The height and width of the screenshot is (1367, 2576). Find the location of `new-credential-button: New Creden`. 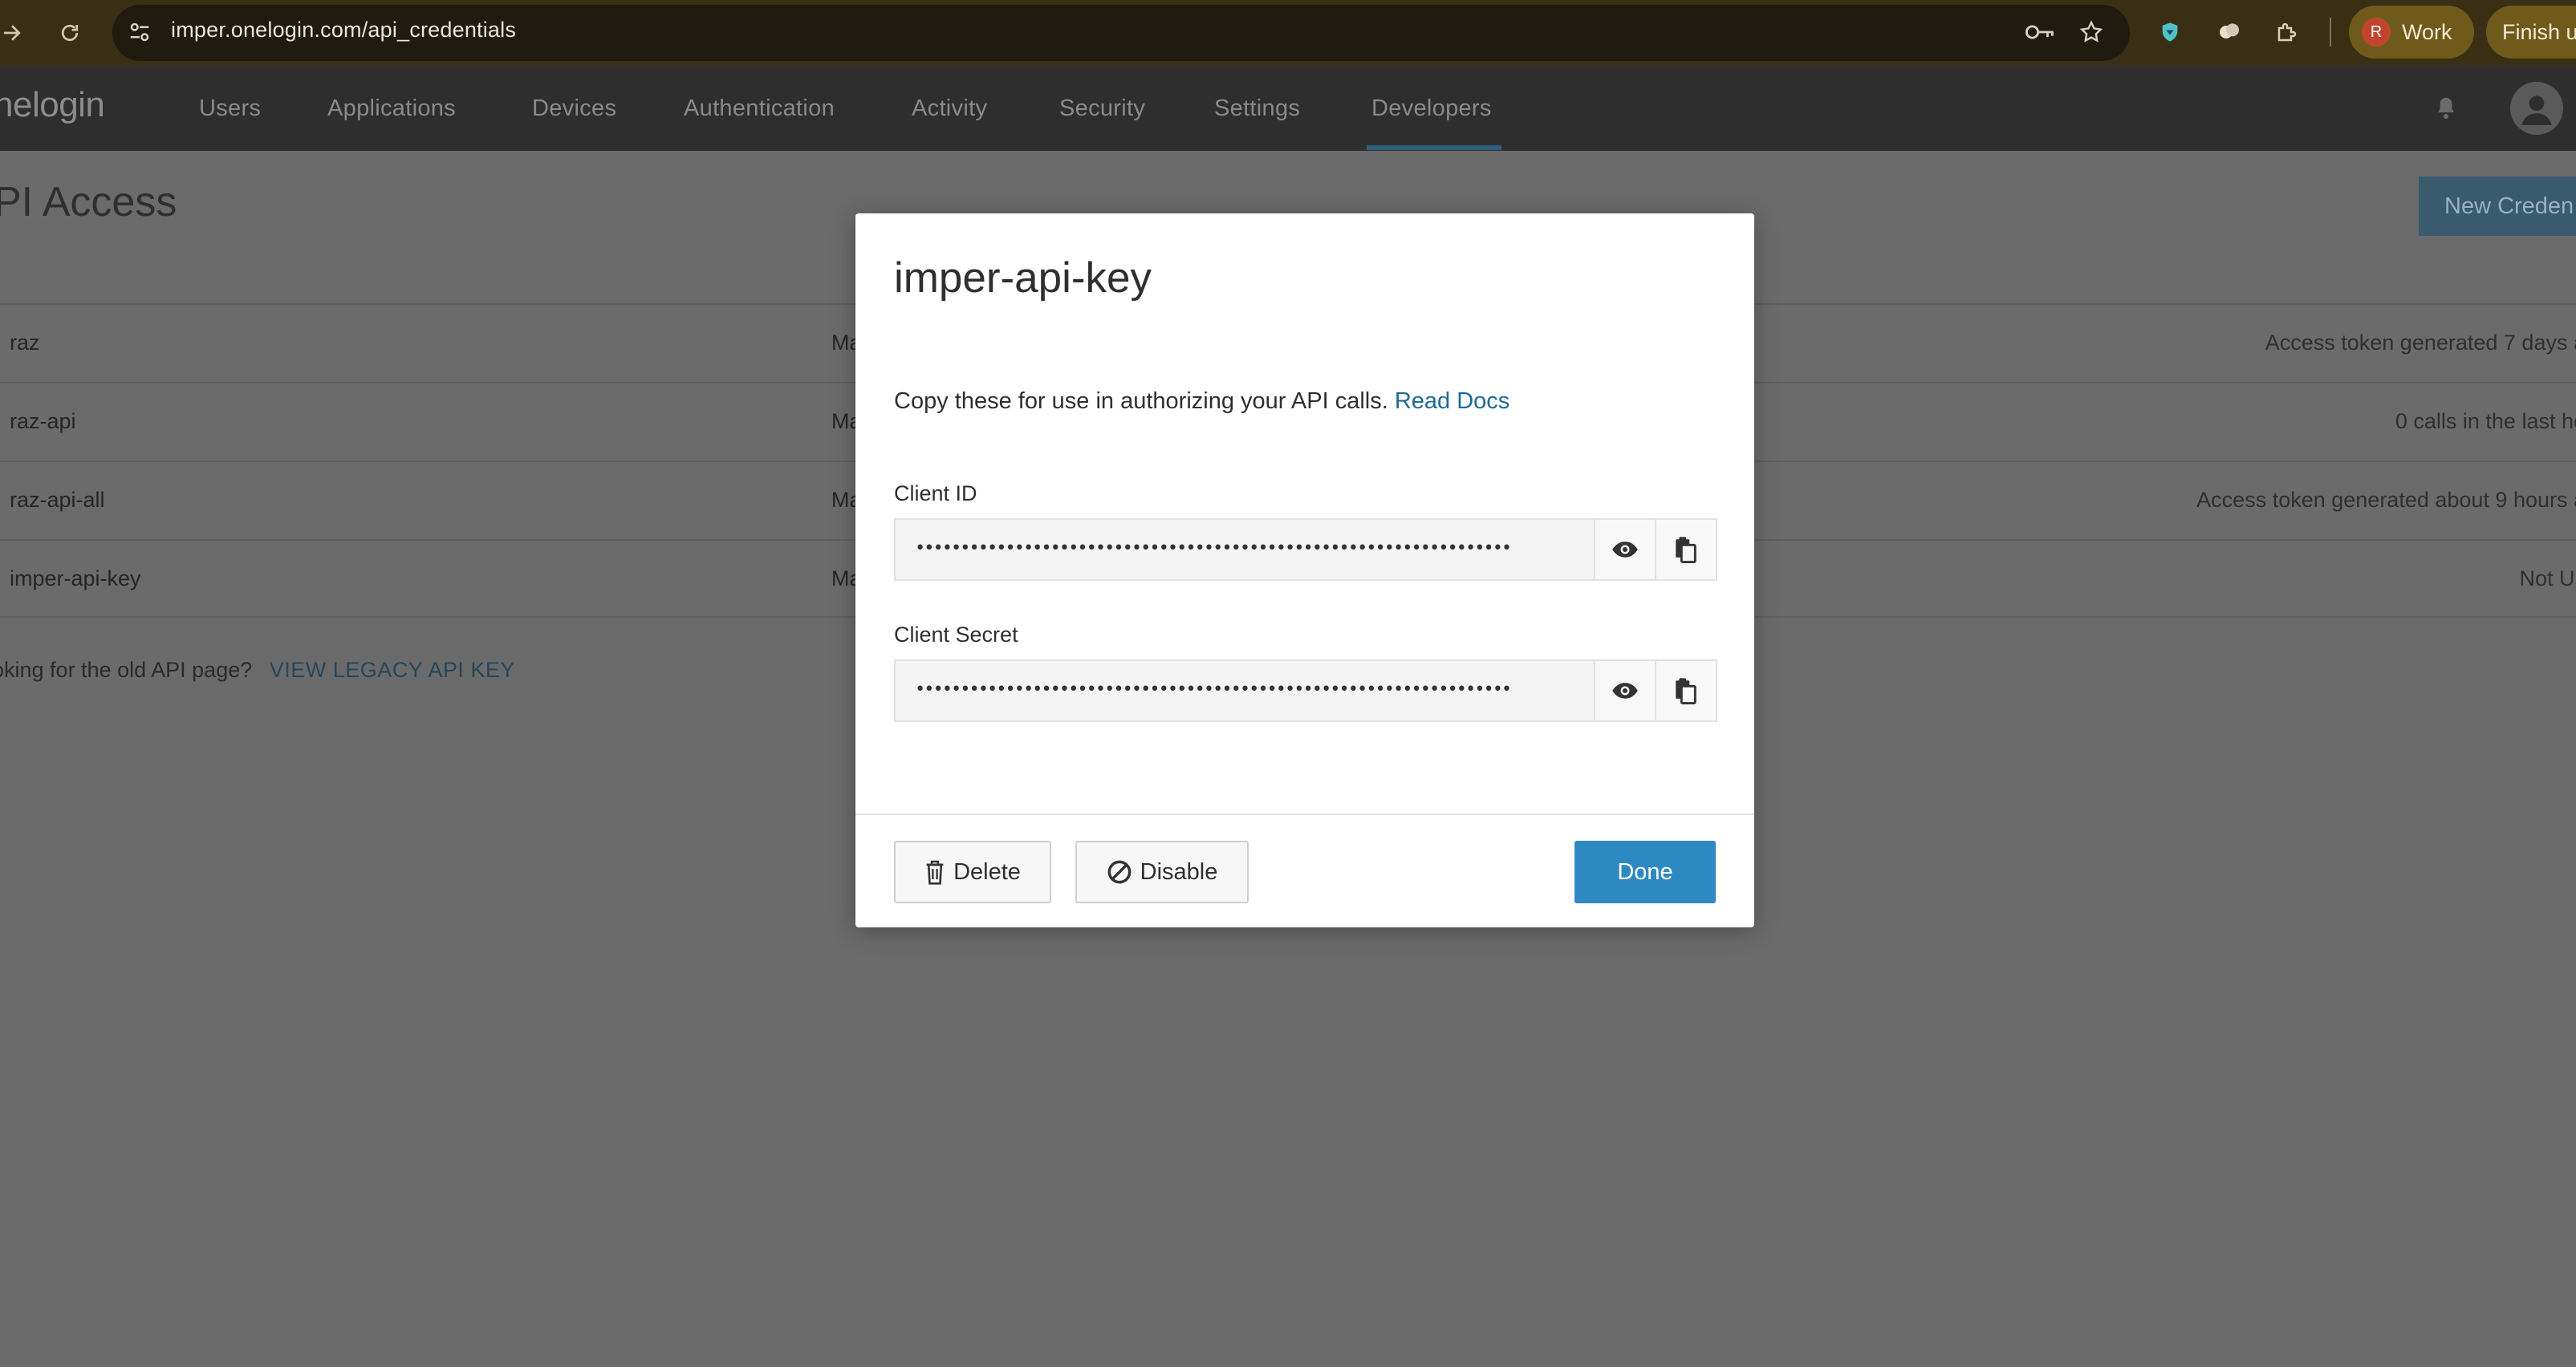

new-credential-button: New Creden is located at coordinates (2497, 206).